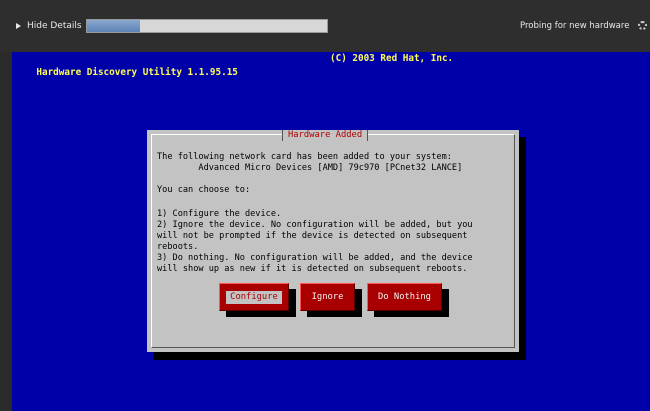 This screenshot has width=650, height=411. I want to click on configure-button: Configure, so click(254, 297).